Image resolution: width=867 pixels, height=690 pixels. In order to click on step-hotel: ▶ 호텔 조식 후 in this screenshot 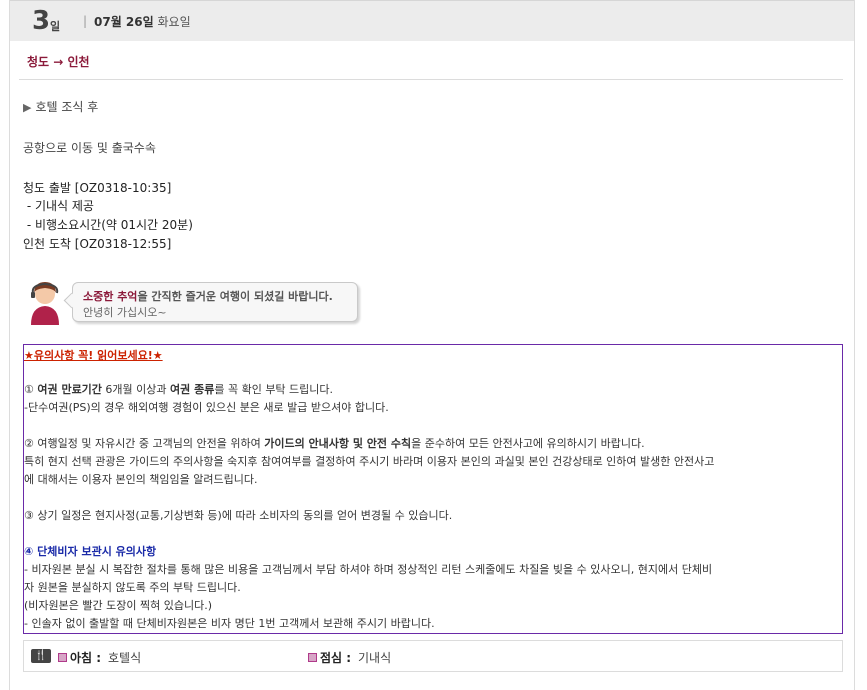, I will do `click(60, 106)`.